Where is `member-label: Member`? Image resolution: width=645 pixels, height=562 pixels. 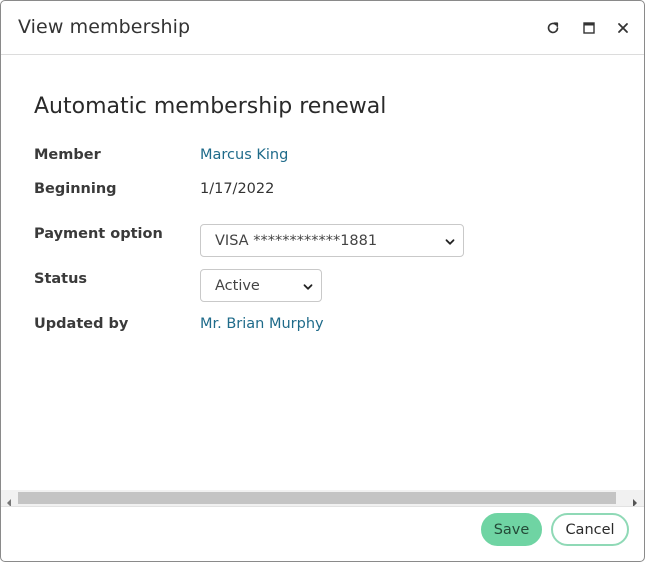 member-label: Member is located at coordinates (67, 155).